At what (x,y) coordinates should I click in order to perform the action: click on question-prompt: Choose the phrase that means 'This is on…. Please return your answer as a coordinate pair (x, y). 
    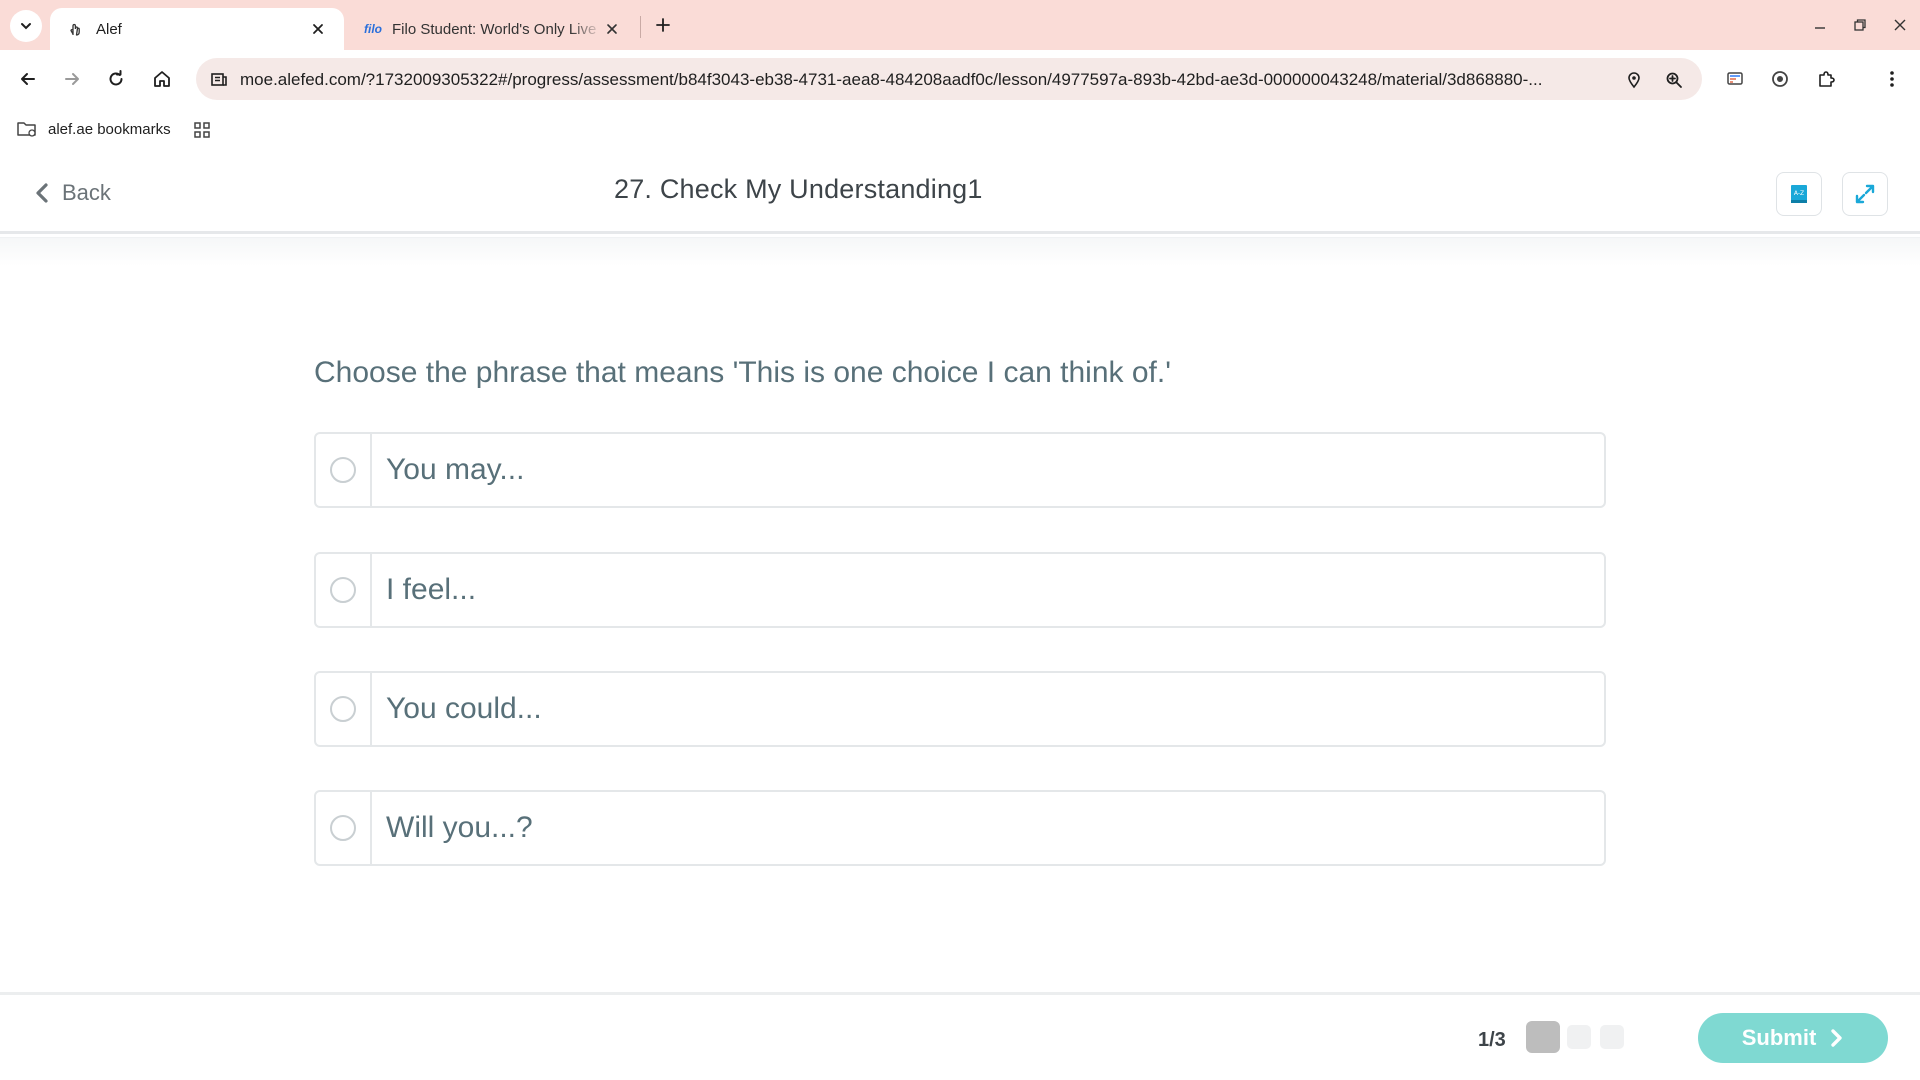
    Looking at the image, I should click on (742, 372).